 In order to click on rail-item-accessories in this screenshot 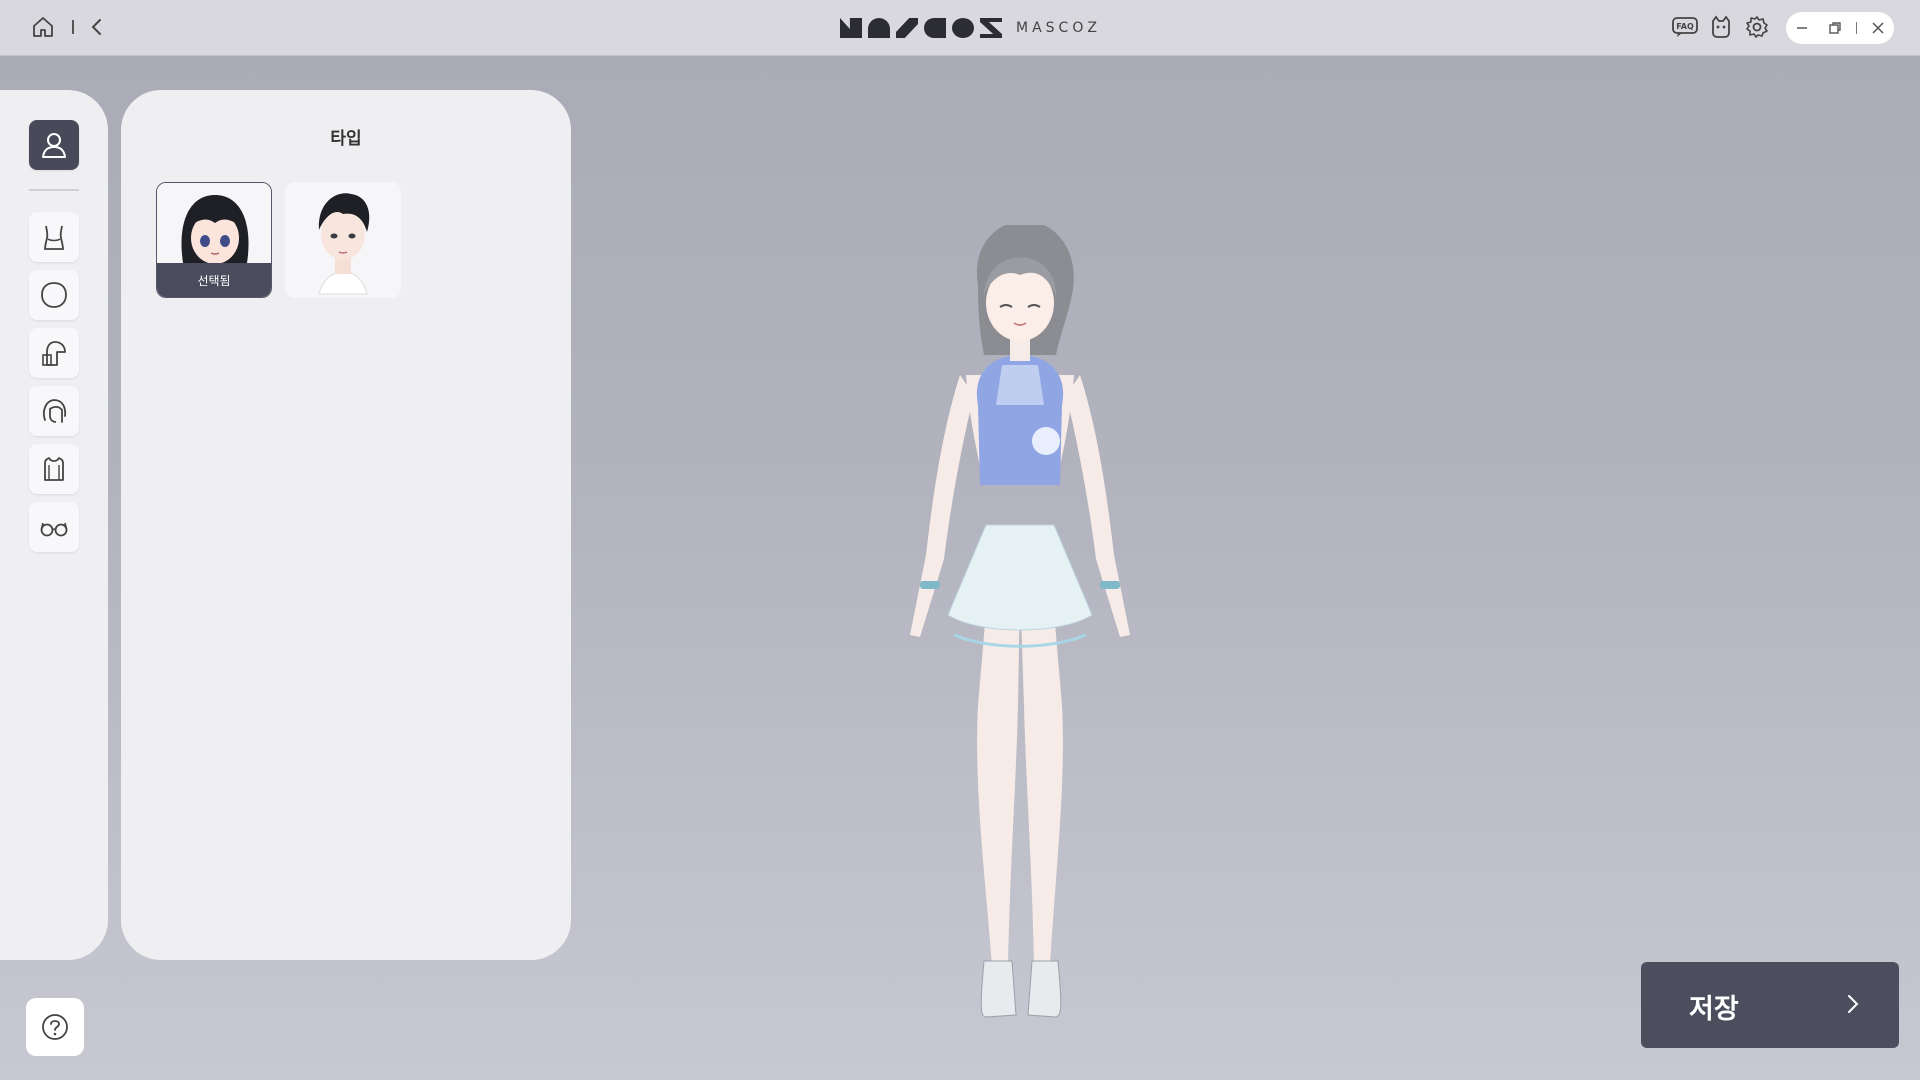, I will do `click(54, 527)`.